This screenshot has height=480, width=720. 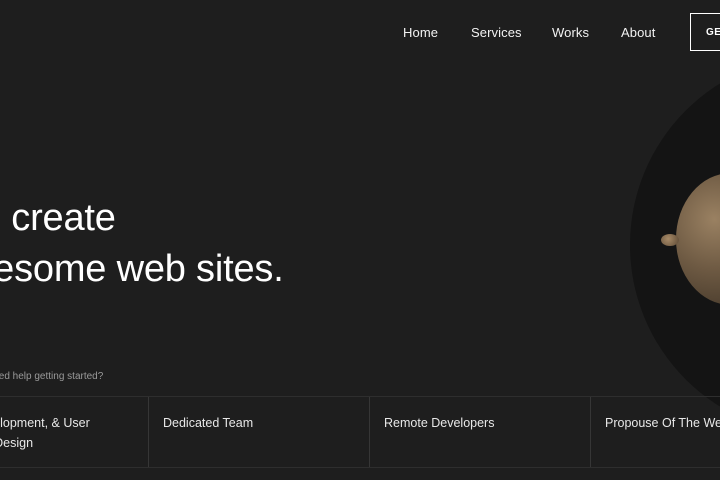 What do you see at coordinates (52, 376) in the screenshot?
I see `hero-subtext: Need help getting started?` at bounding box center [52, 376].